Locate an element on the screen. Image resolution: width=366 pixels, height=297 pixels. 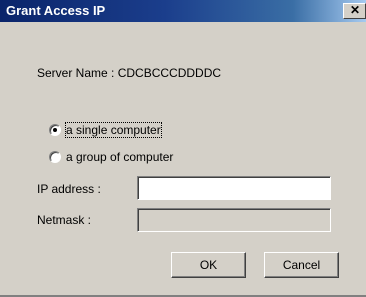
ip-address-label: IP address : is located at coordinates (69, 189).